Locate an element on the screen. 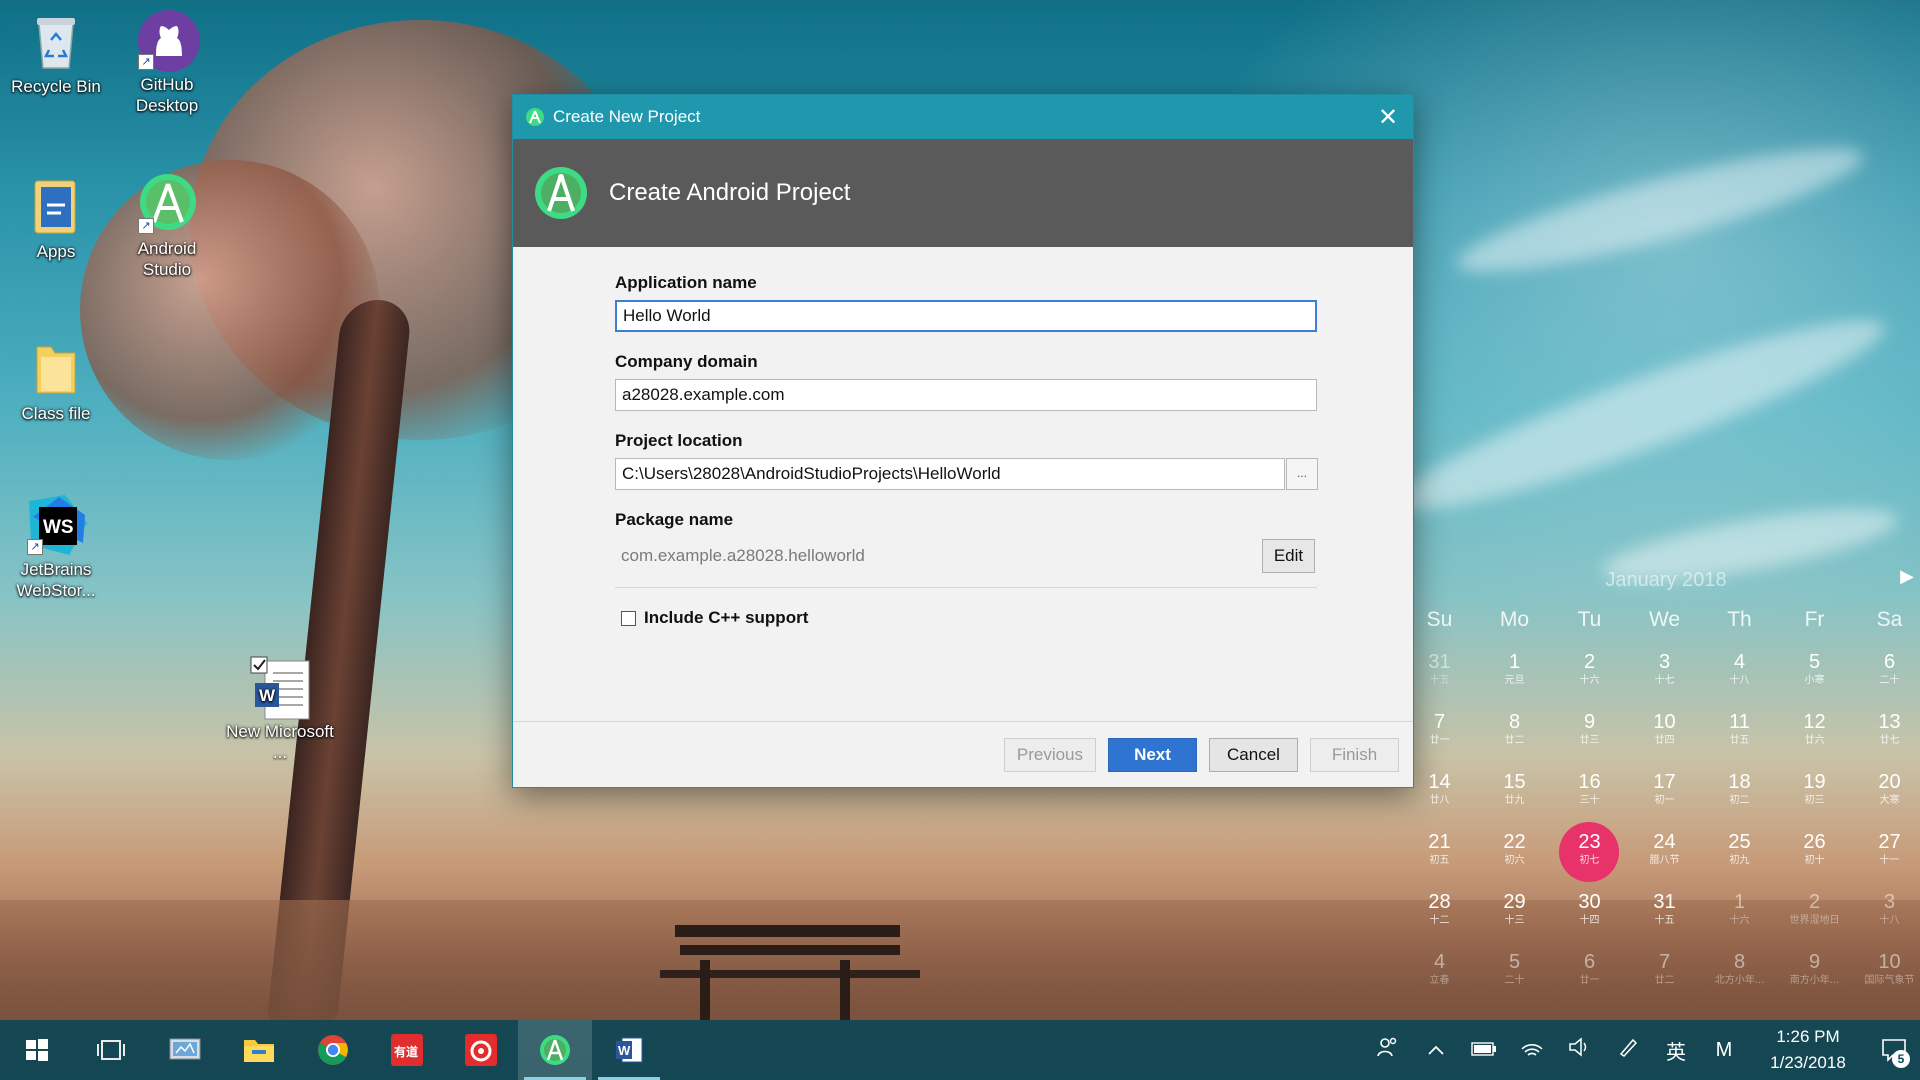 Image resolution: width=1920 pixels, height=1080 pixels. calendar-day: 28 十二 is located at coordinates (1439, 912).